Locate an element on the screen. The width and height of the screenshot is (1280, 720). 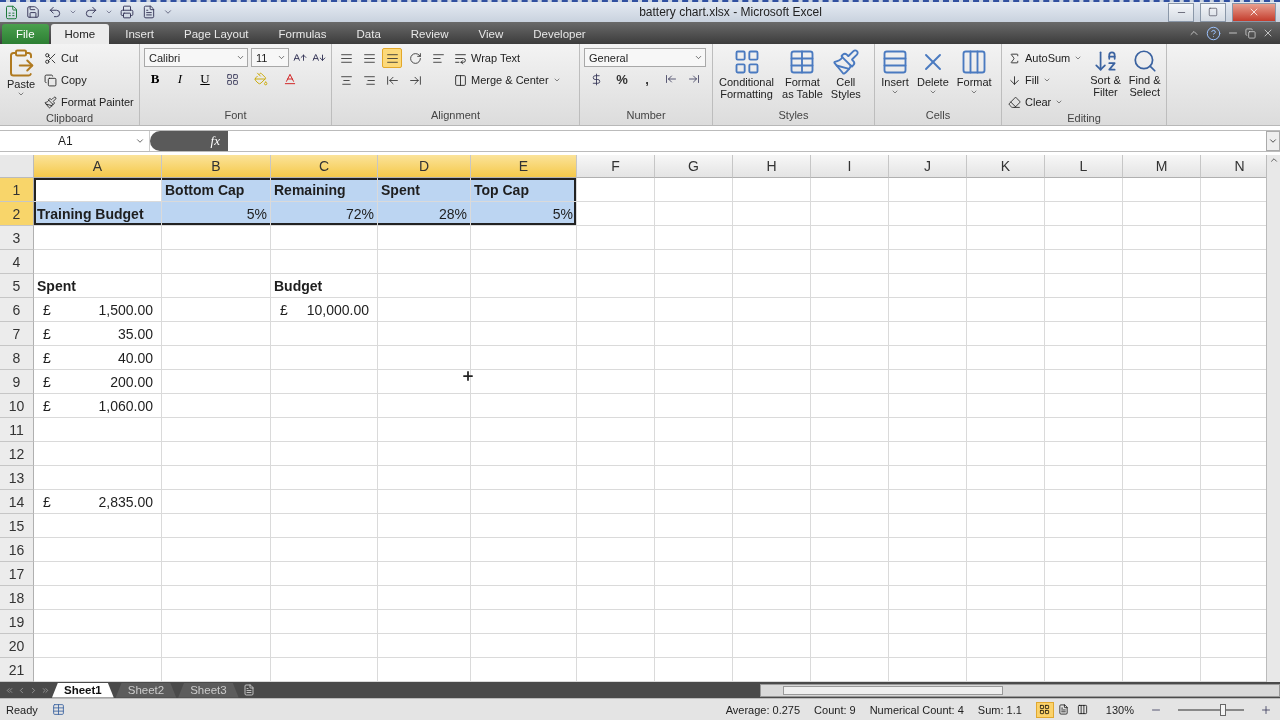
font-name-field: Calibri is located at coordinates (196, 57).